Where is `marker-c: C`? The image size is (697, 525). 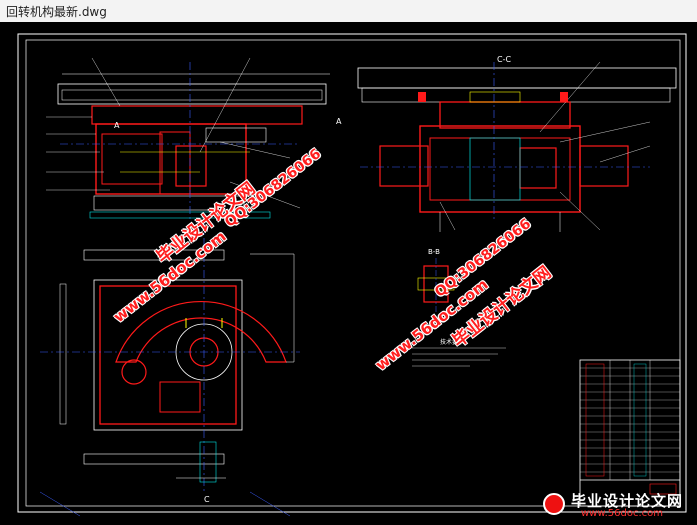 marker-c: C is located at coordinates (207, 499).